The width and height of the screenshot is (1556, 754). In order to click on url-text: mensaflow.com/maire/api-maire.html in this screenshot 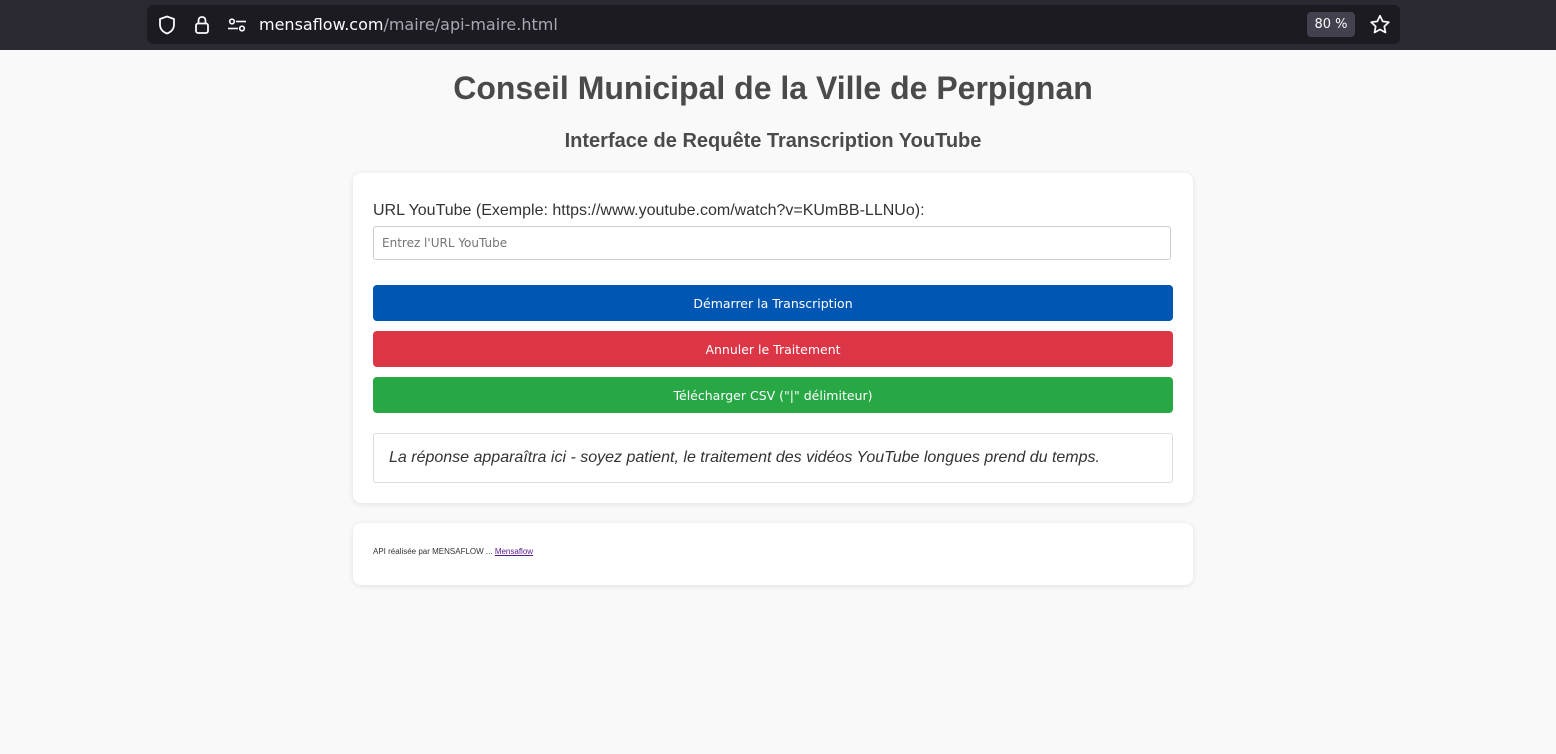, I will do `click(408, 24)`.